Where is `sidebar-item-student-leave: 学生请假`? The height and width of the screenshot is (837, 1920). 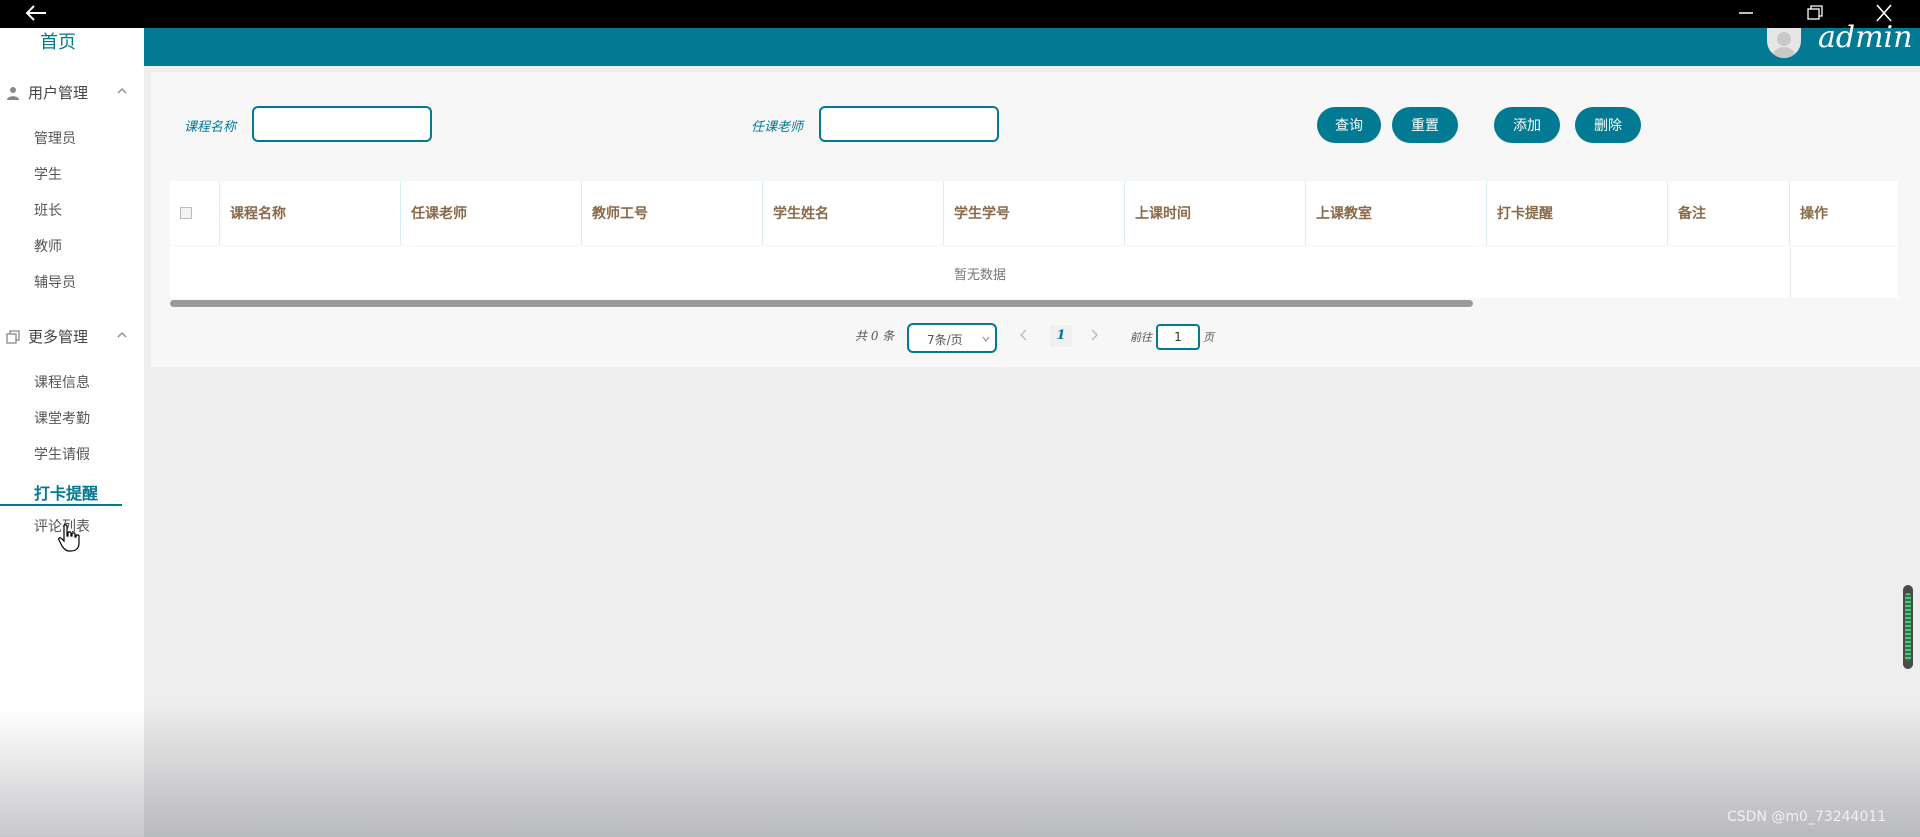 sidebar-item-student-leave: 学生请假 is located at coordinates (62, 454).